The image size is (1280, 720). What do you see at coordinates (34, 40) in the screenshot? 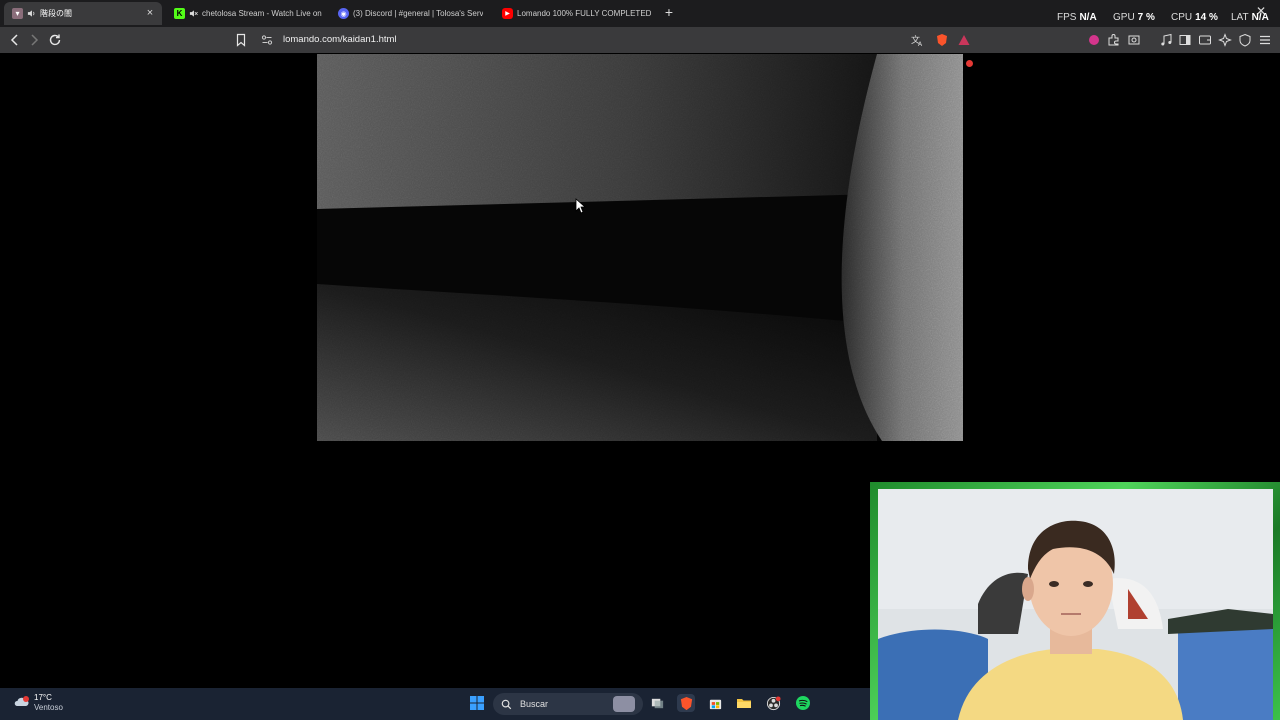
I see `forward-icon` at bounding box center [34, 40].